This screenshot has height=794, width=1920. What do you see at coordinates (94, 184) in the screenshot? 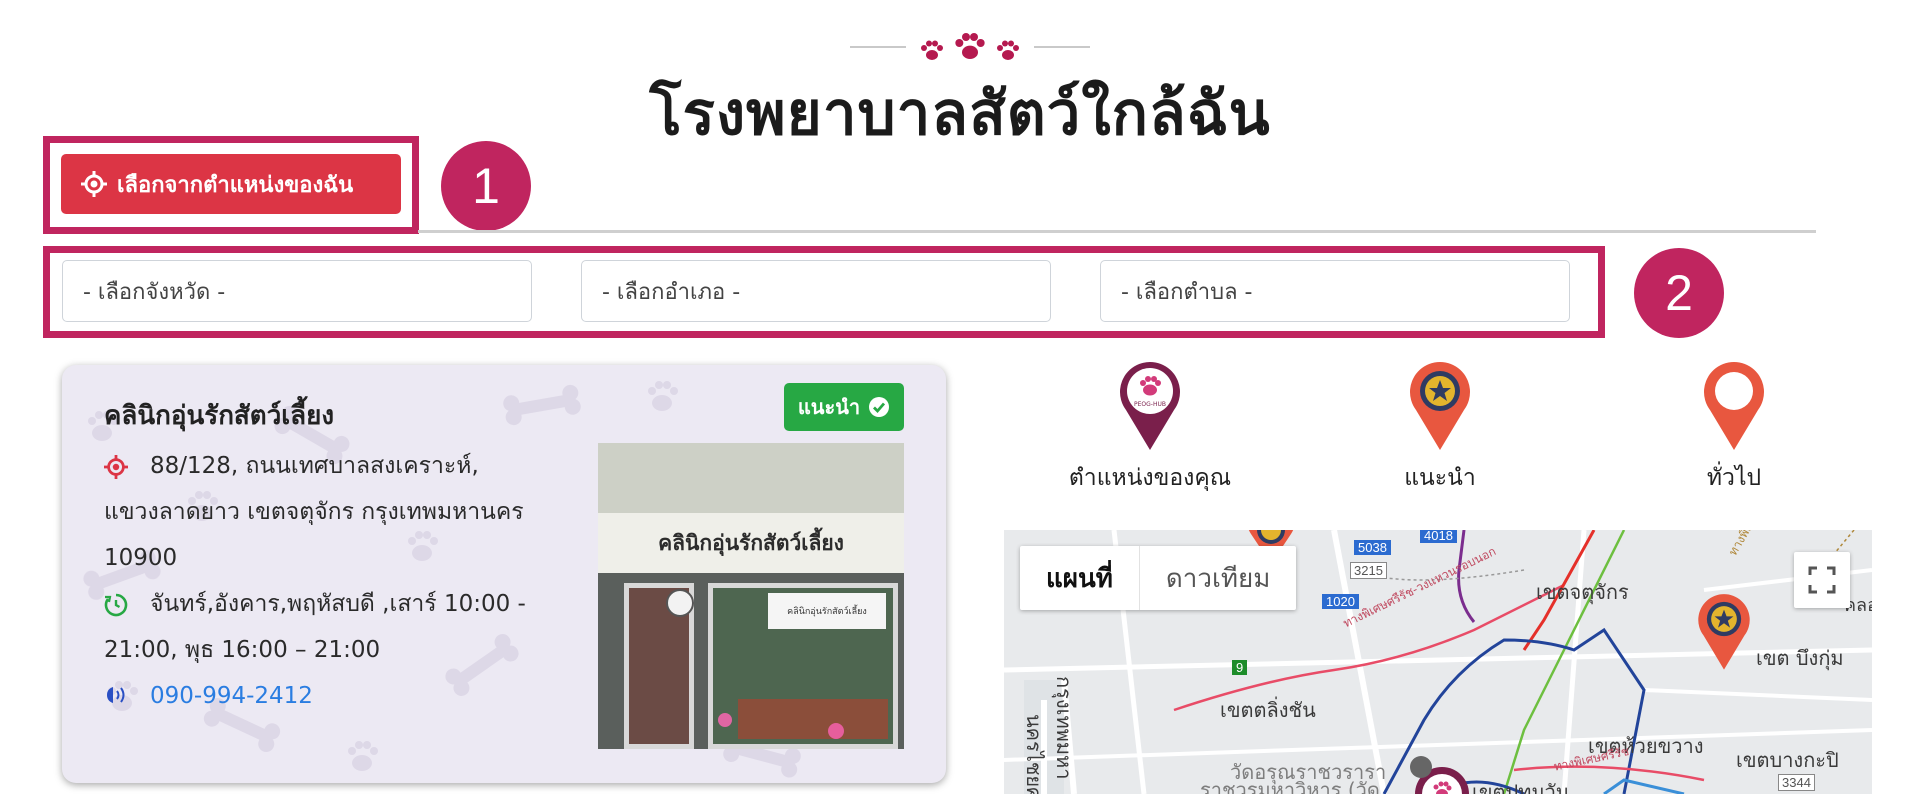
I see `crosshair-icon` at bounding box center [94, 184].